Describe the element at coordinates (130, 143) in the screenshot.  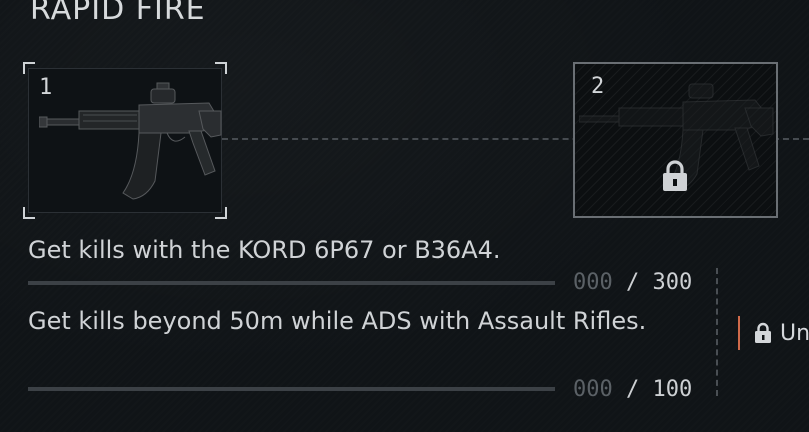
I see `assault-rifle-icon` at that location.